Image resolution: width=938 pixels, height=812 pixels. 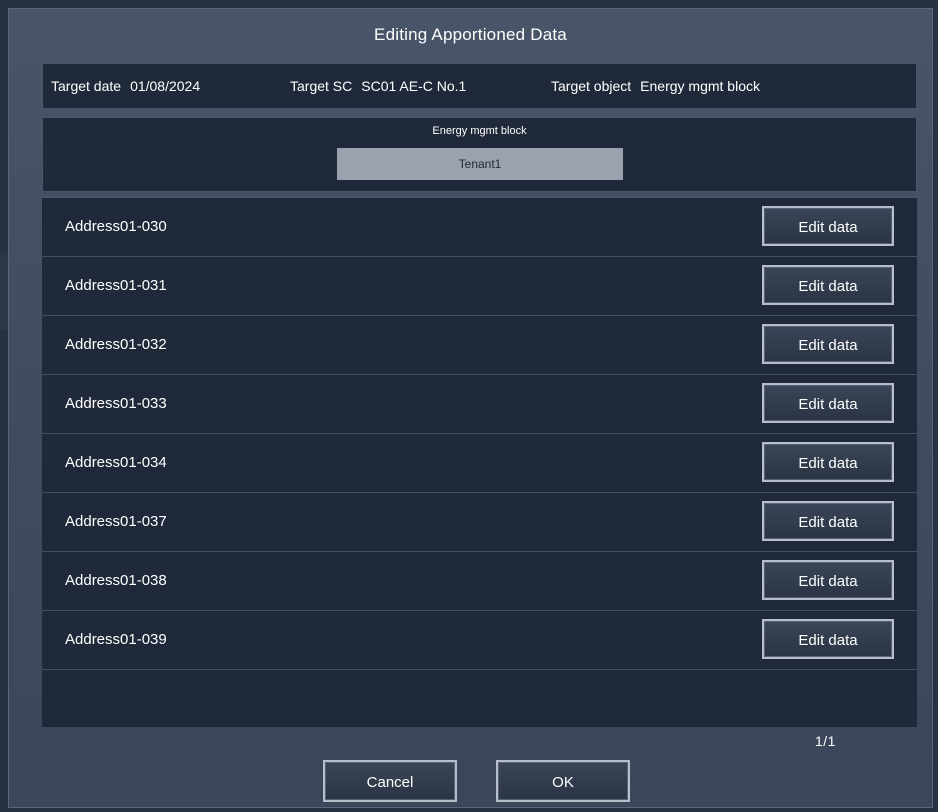 What do you see at coordinates (390, 781) in the screenshot?
I see `cancel-button: Cancel` at bounding box center [390, 781].